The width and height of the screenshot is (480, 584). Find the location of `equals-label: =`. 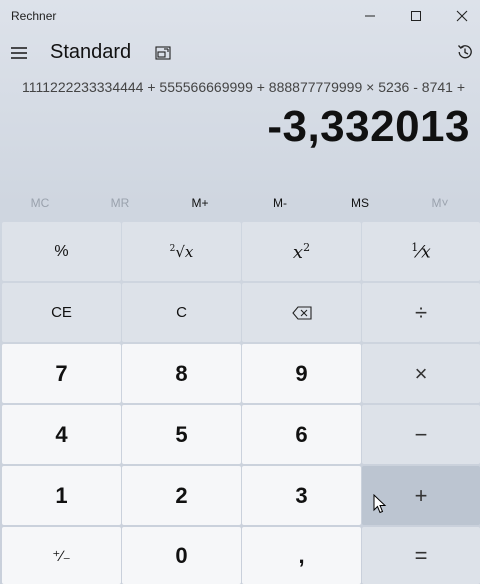

equals-label: = is located at coordinates (421, 555).